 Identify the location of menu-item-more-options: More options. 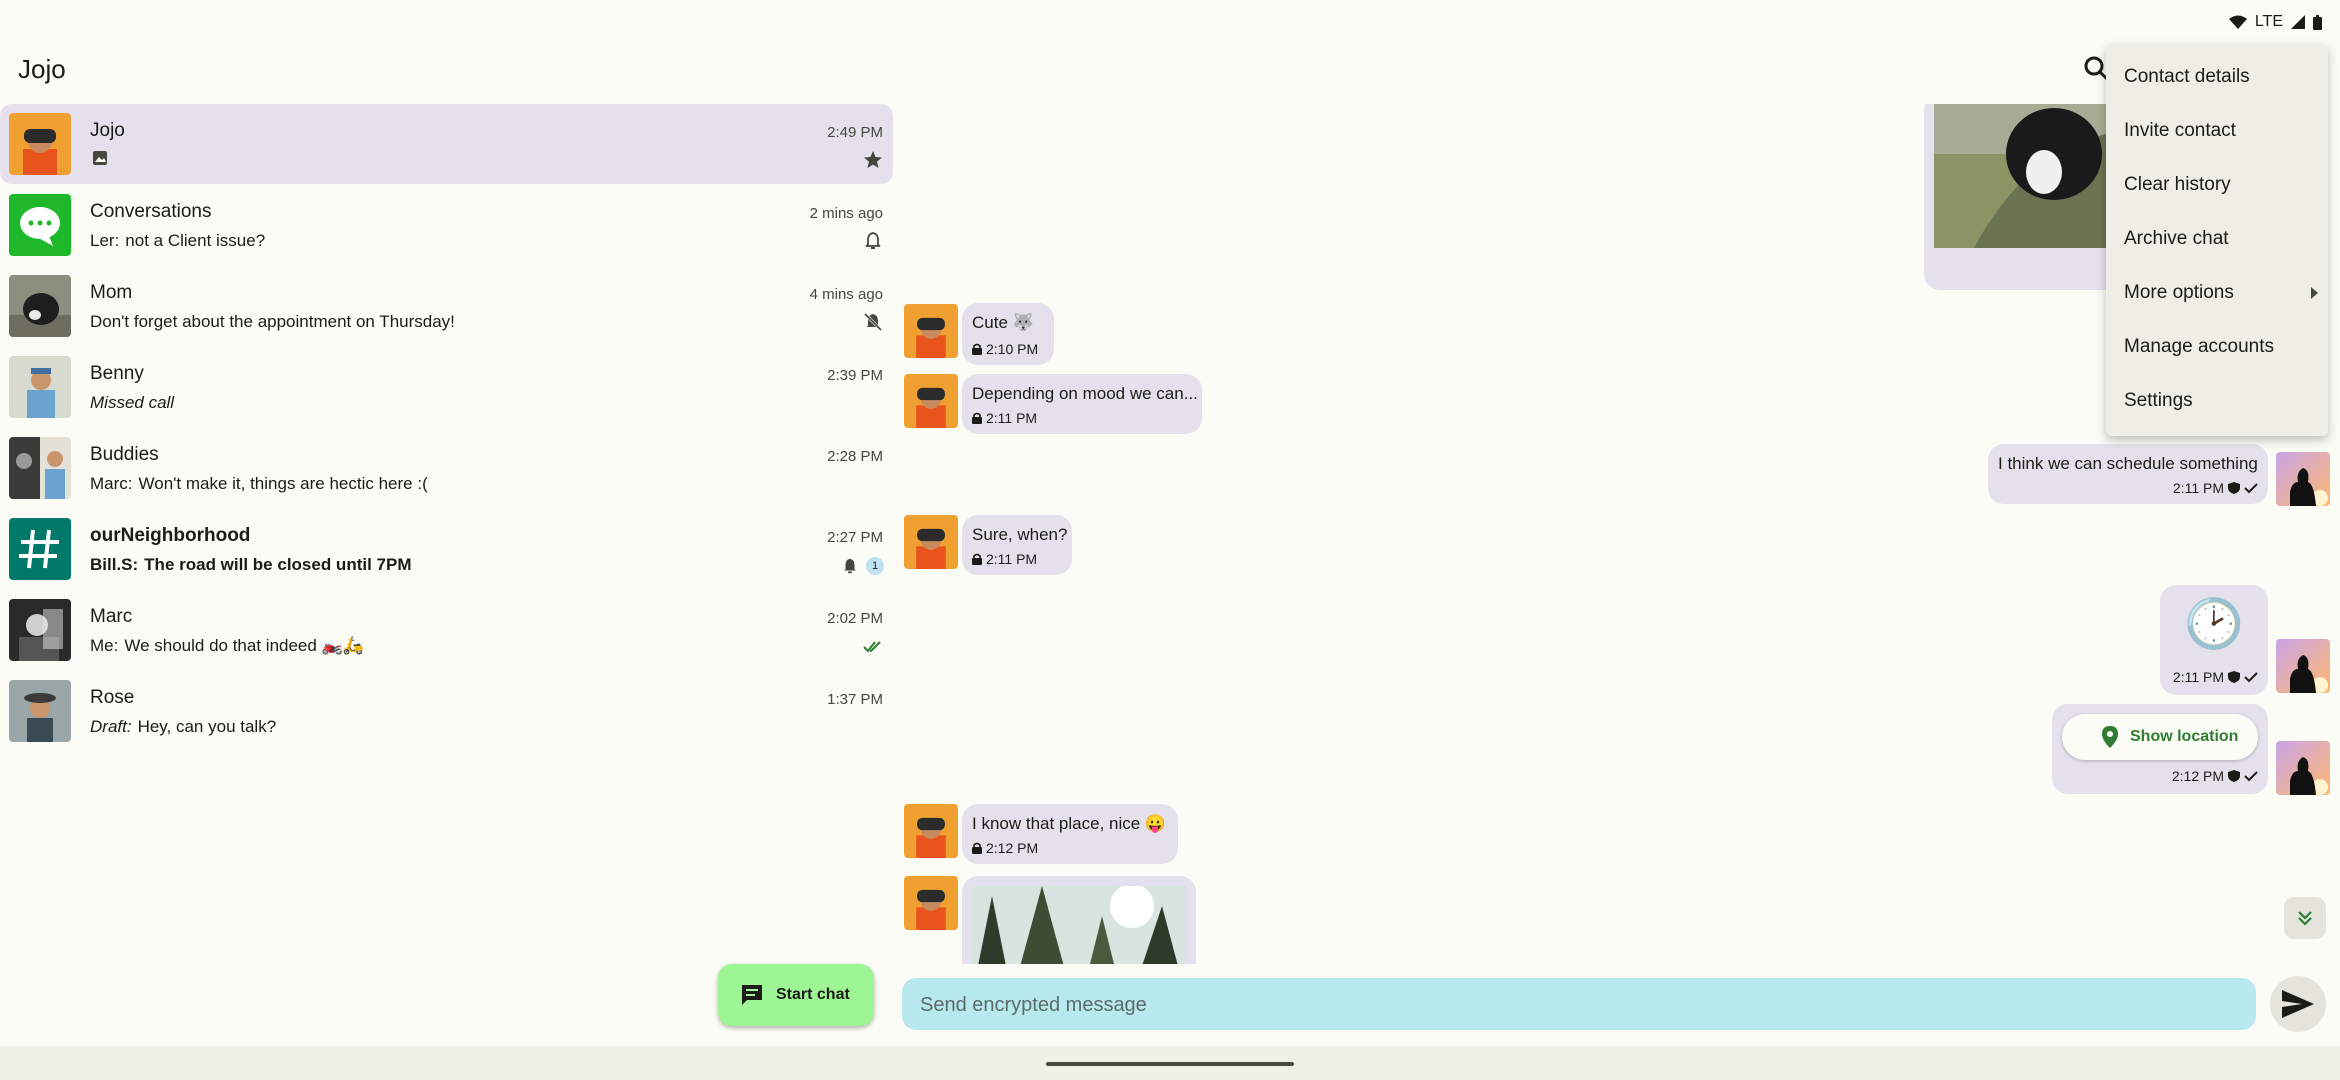
(2179, 293).